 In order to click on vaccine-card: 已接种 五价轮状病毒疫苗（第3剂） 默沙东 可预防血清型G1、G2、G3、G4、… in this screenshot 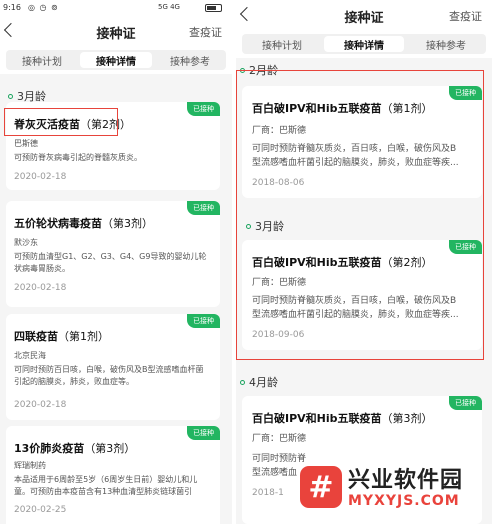, I will do `click(113, 254)`.